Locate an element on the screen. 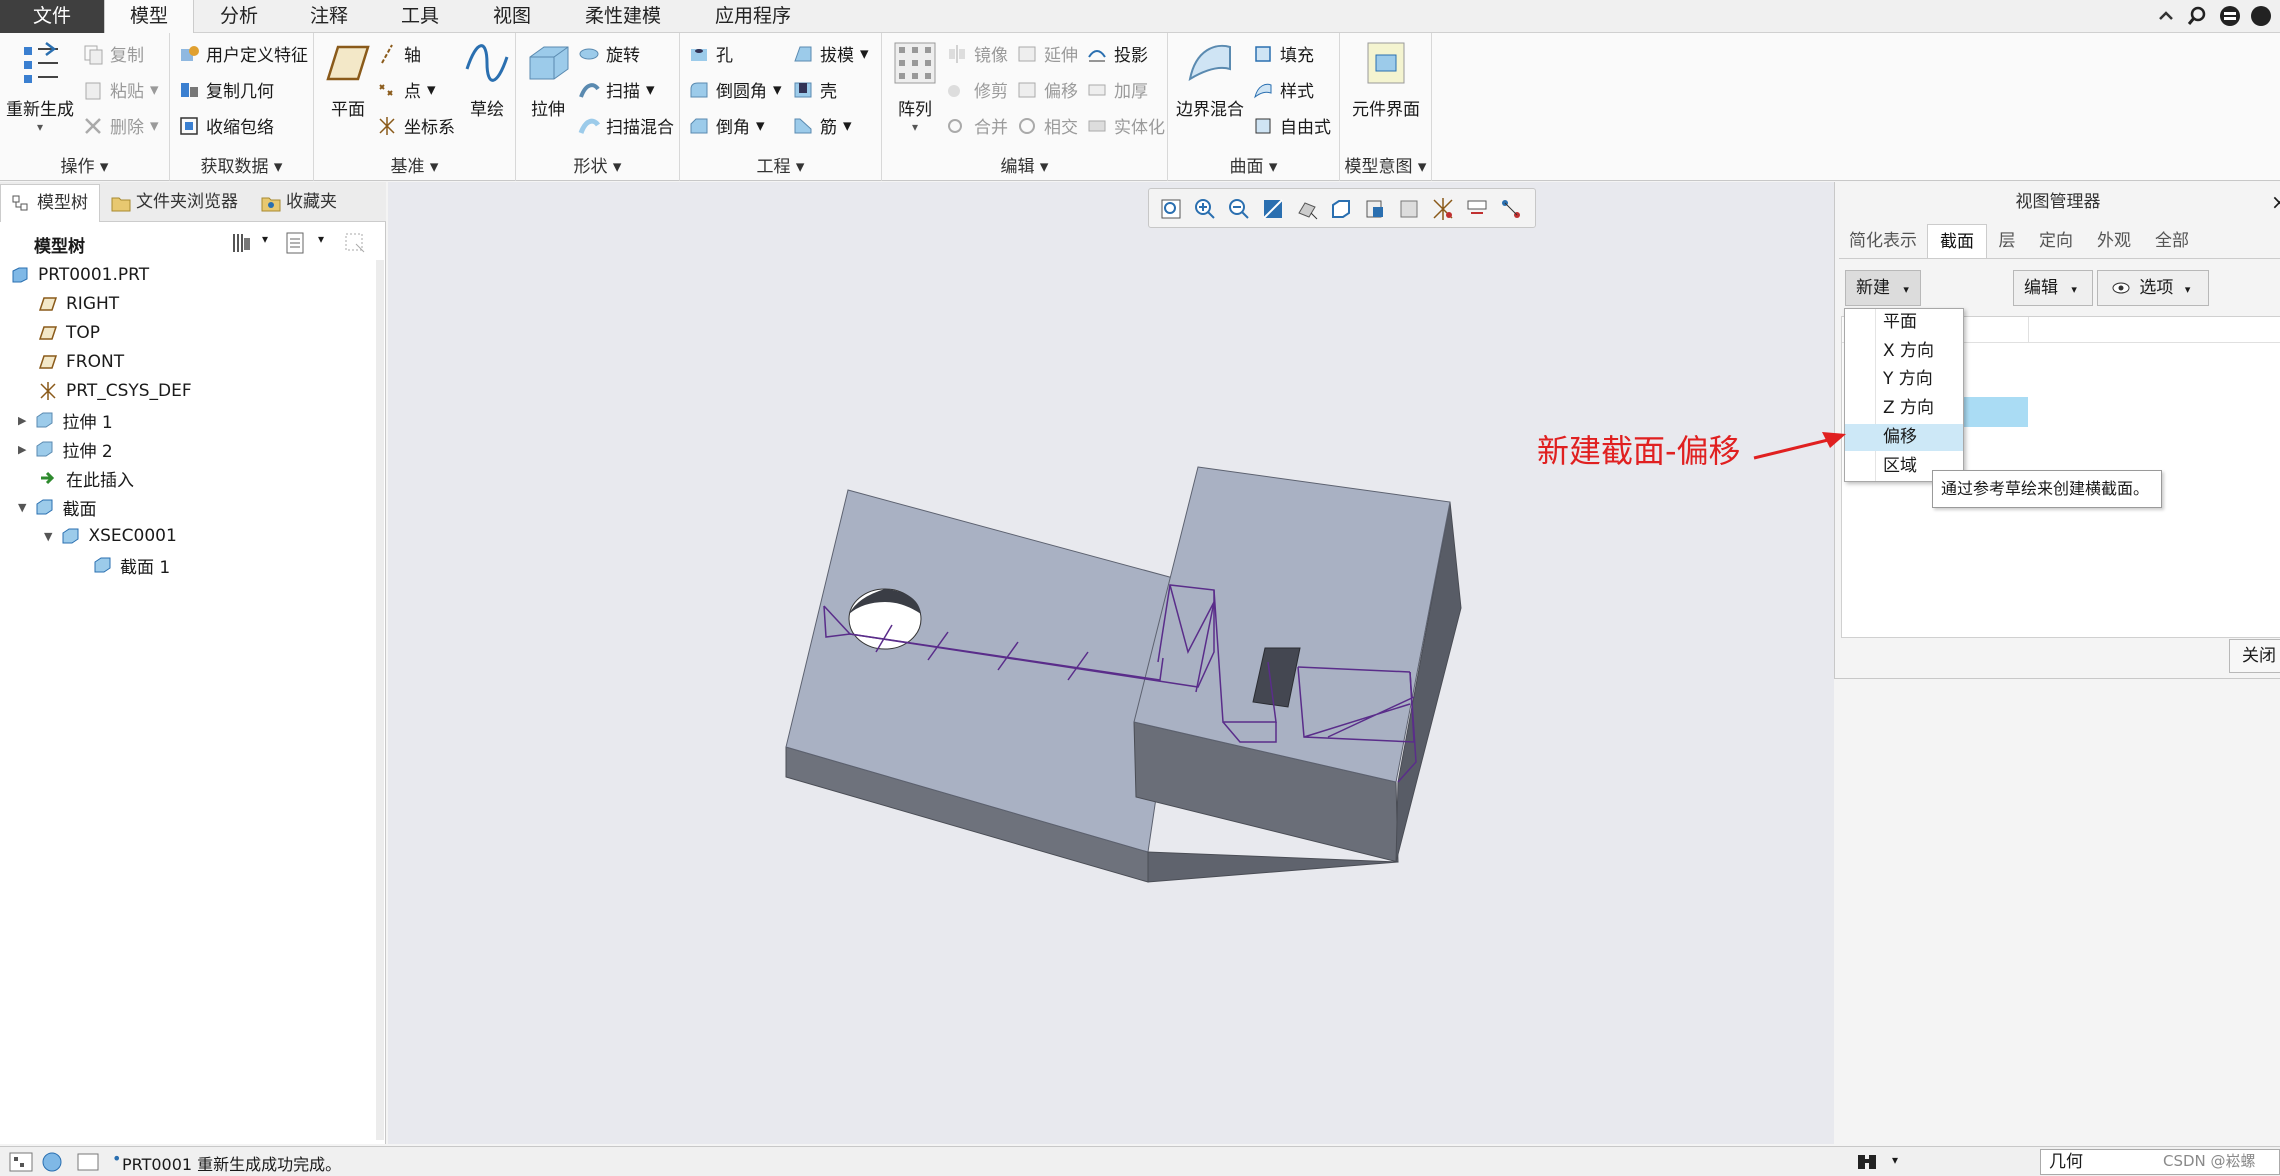  datum-axis-button: 轴 is located at coordinates (398, 53).